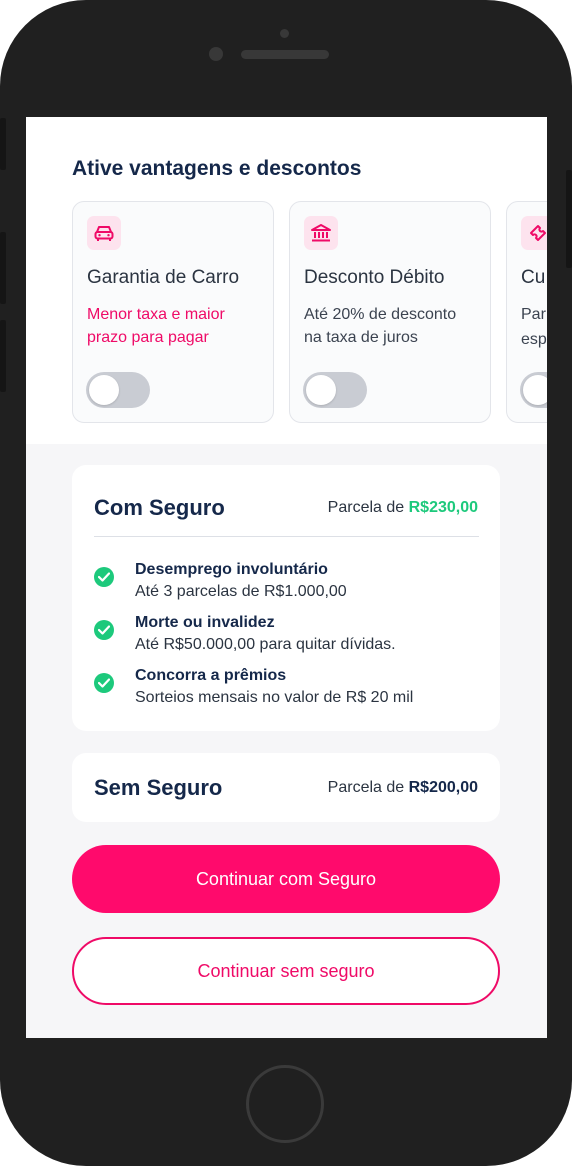 This screenshot has width=572, height=1166. Describe the element at coordinates (241, 591) in the screenshot. I see `benefit-description: Até 3 parcelas de R$1.000,00` at that location.